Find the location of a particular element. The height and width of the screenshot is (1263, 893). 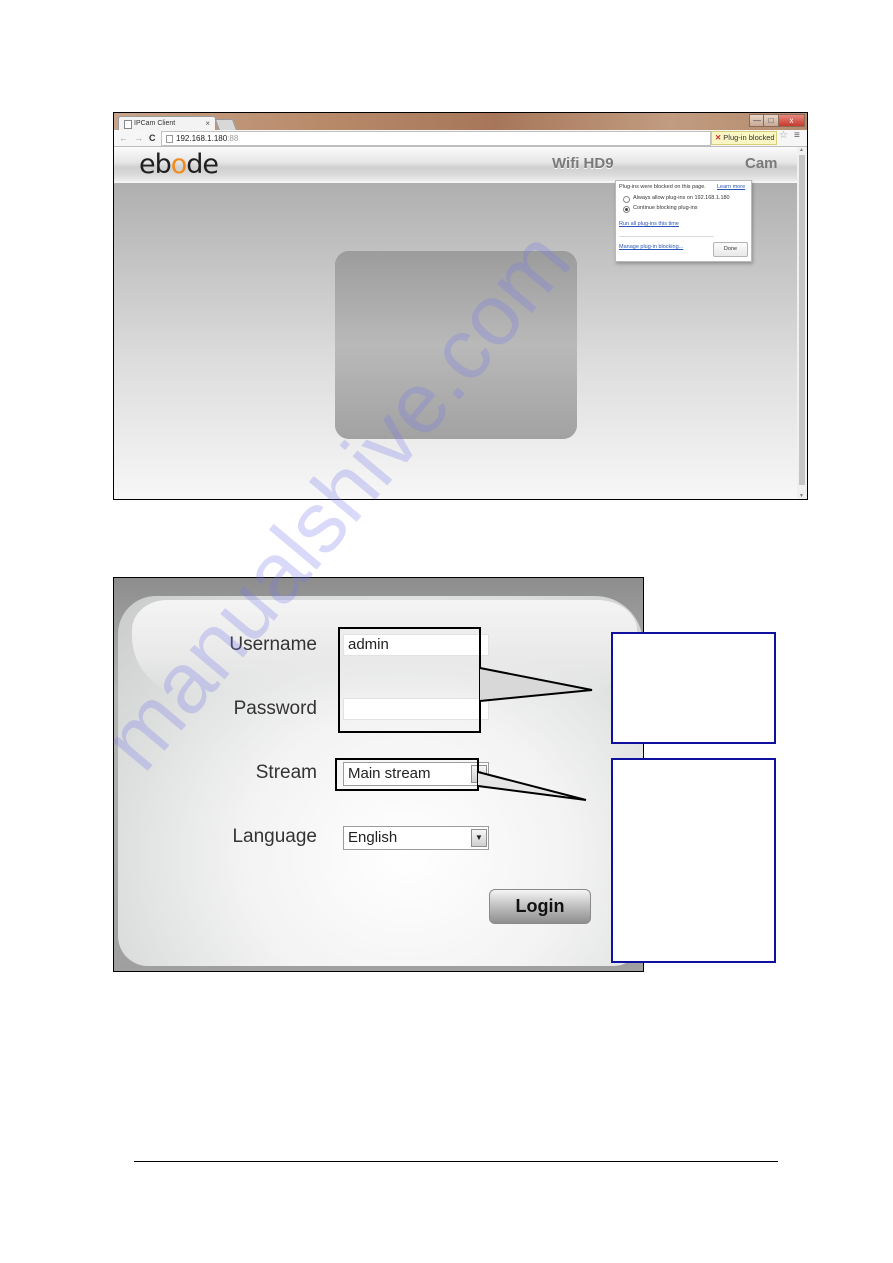

footer-divider is located at coordinates (456, 1161).